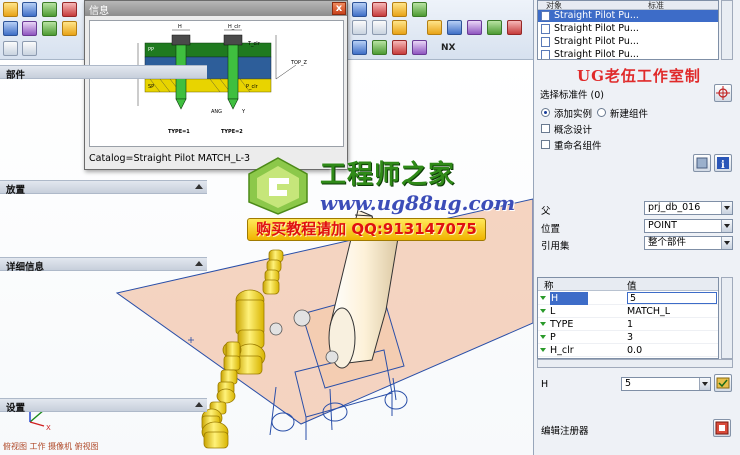  Describe the element at coordinates (688, 243) in the screenshot. I see `refset-select: 整个部件` at that location.